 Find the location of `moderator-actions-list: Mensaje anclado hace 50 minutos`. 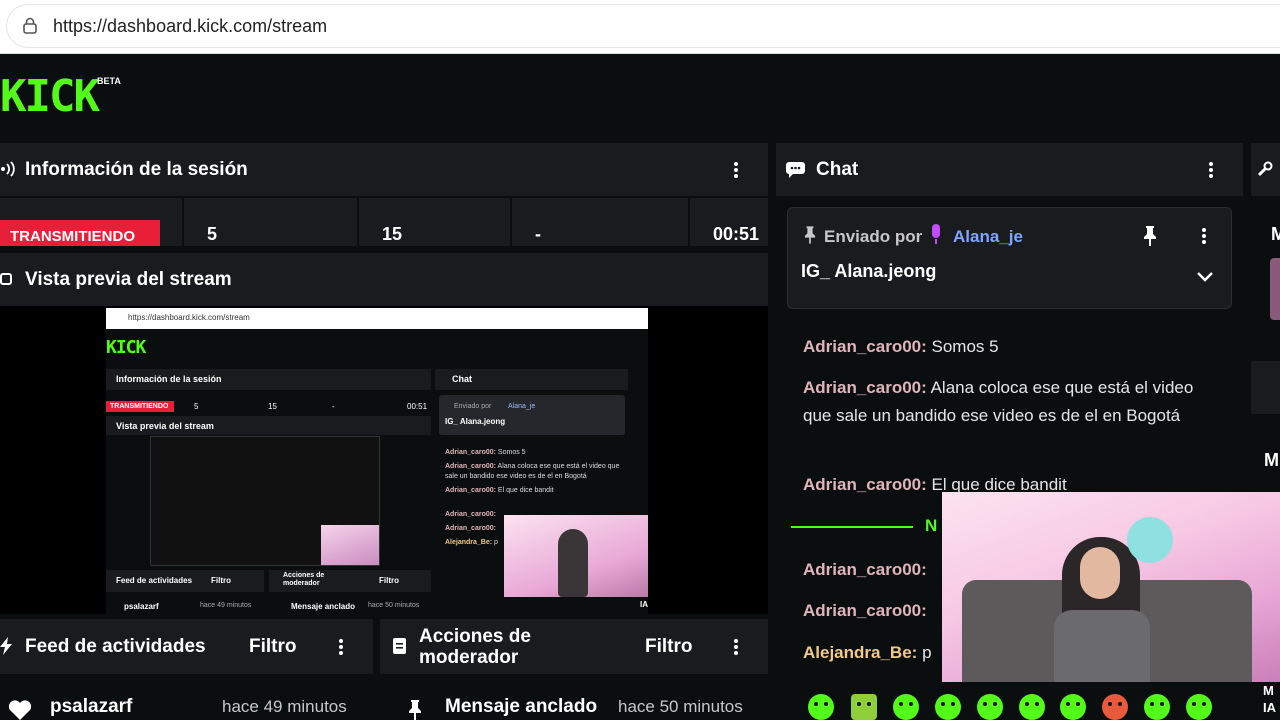

moderator-actions-list: Mensaje anclado hace 50 minutos is located at coordinates (574, 698).